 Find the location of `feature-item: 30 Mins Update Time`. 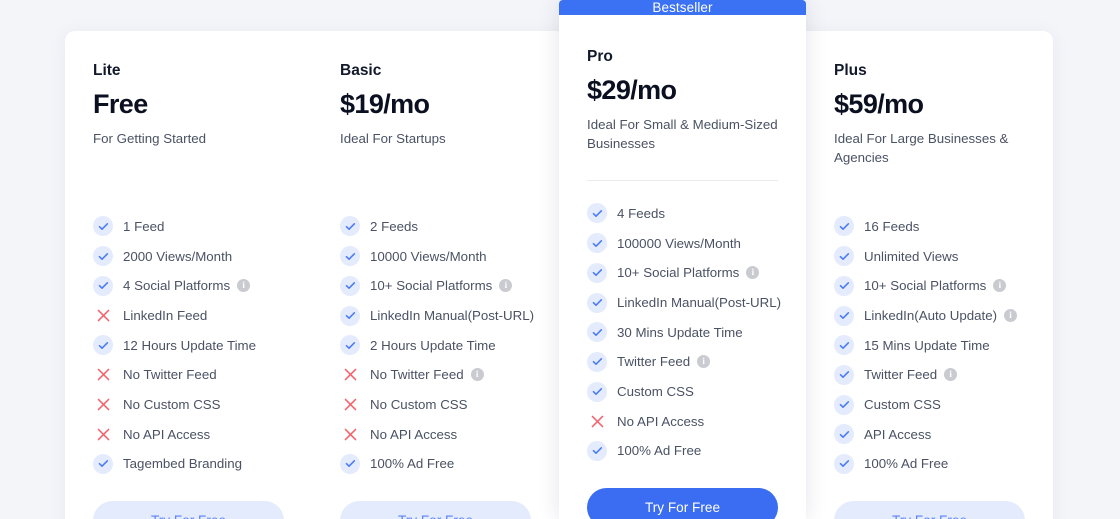

feature-item: 30 Mins Update Time is located at coordinates (682, 332).